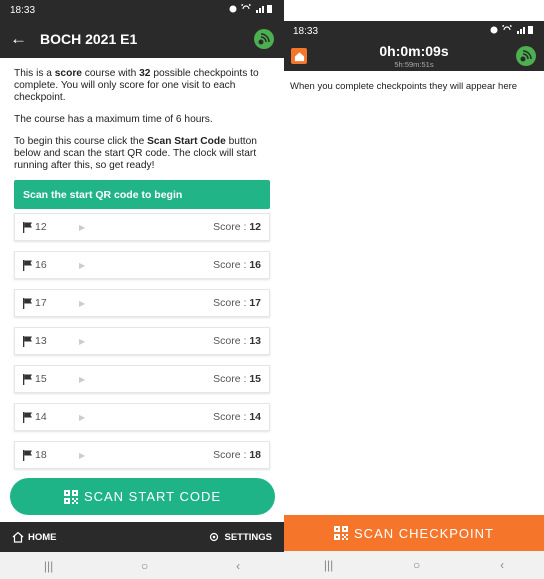 The height and width of the screenshot is (579, 544). I want to click on settings-tab: SETTINGS, so click(240, 537).